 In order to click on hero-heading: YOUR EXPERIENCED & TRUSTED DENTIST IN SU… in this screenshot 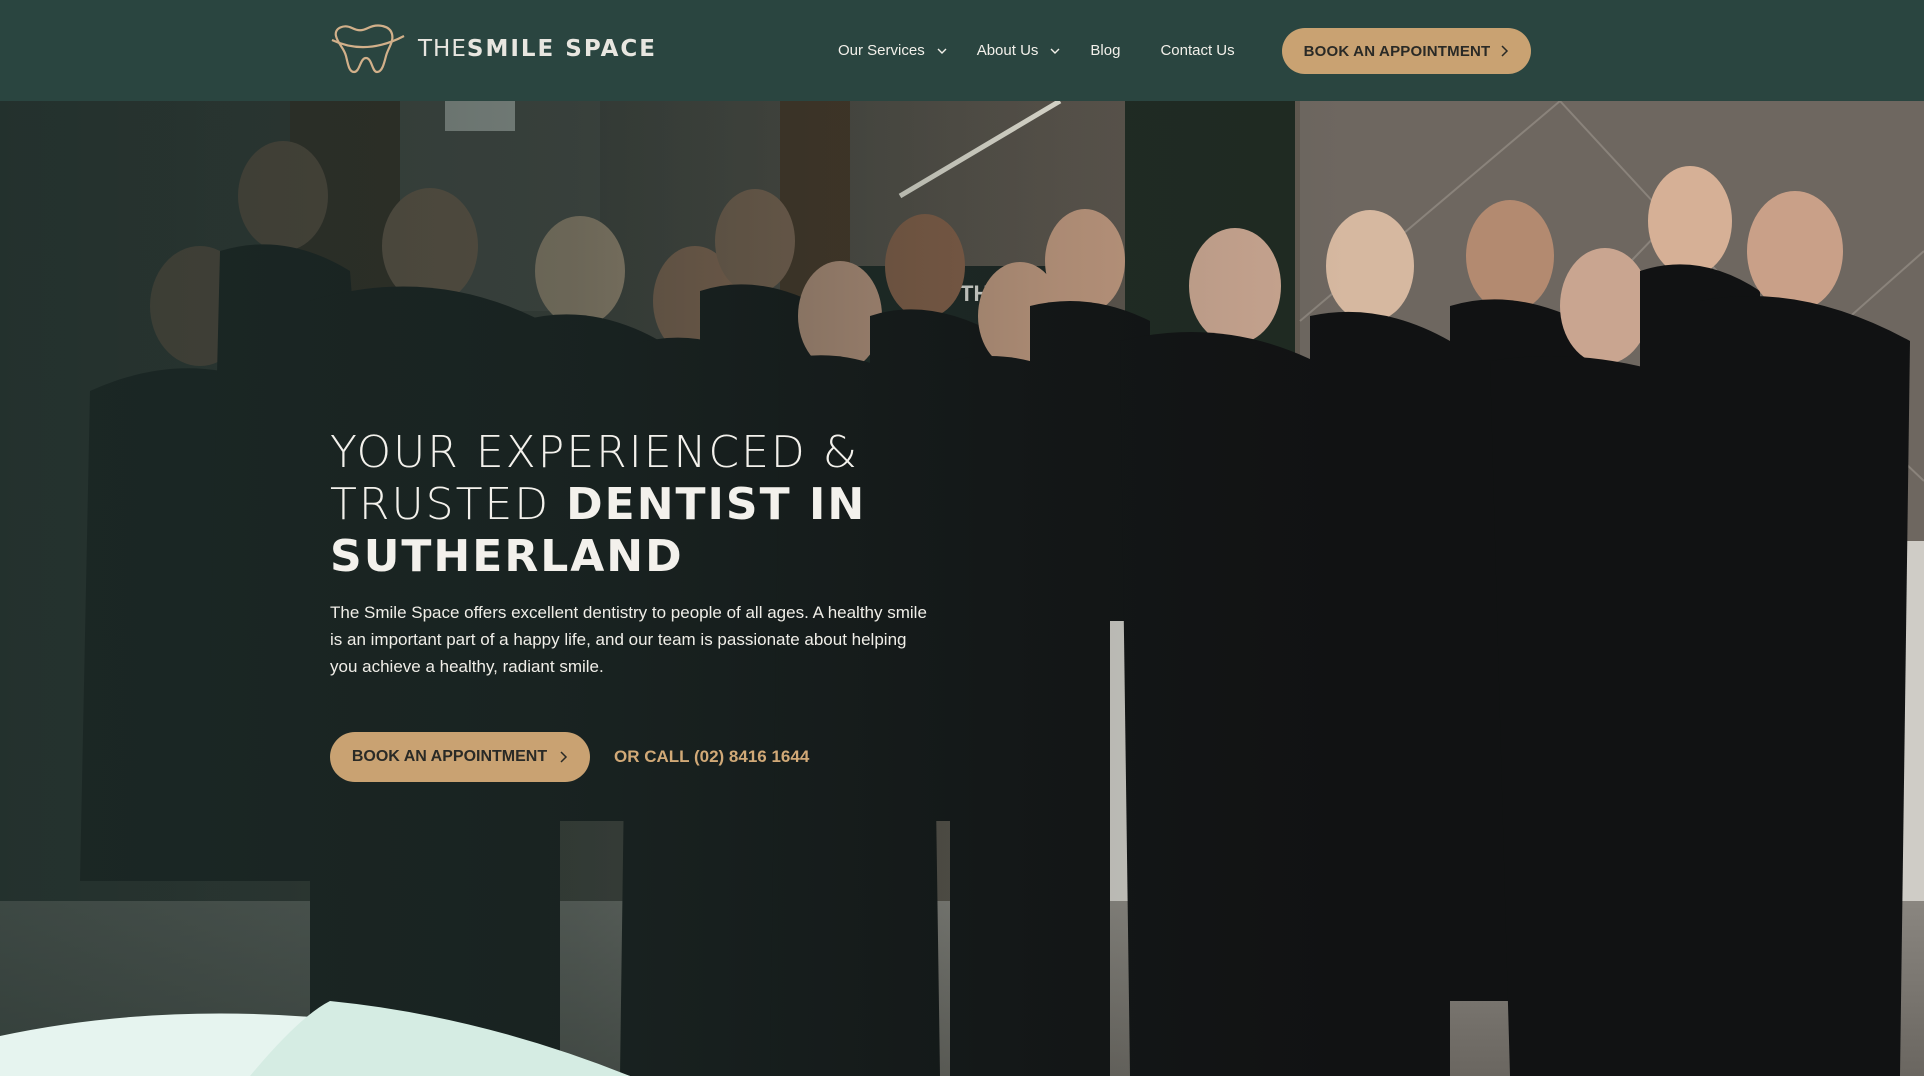, I will do `click(640, 505)`.